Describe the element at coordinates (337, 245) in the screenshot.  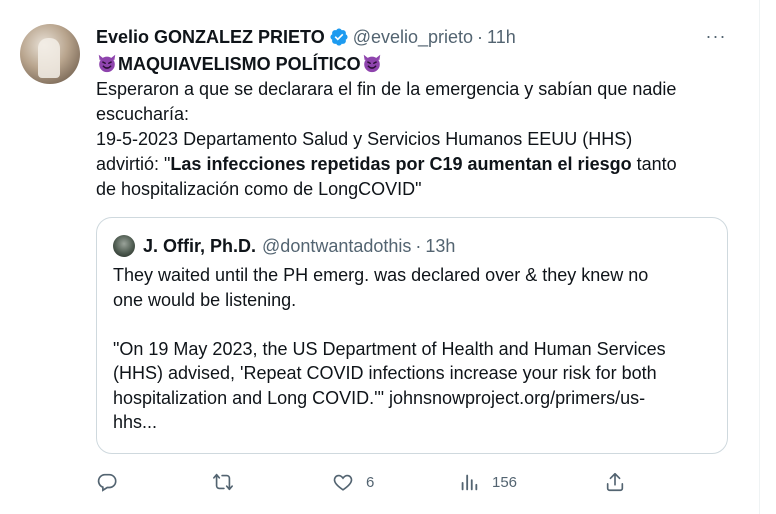
I see `quoted-author-handle: @dontwantadothis` at that location.